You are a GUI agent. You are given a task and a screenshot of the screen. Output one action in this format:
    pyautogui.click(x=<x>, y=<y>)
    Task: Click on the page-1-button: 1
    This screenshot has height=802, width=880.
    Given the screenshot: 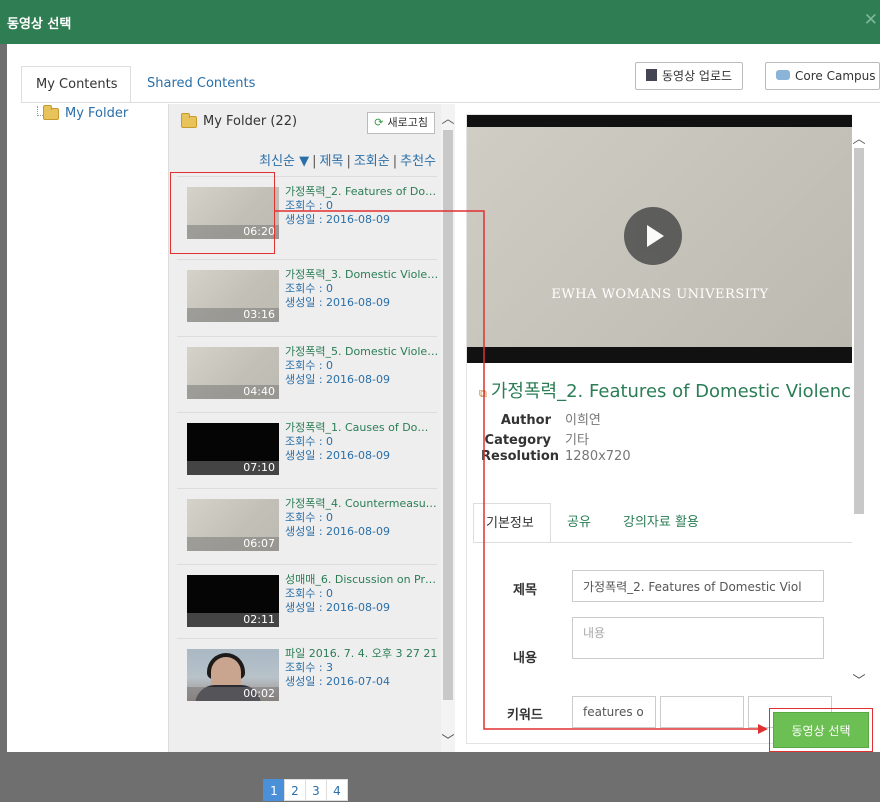 What is the action you would take?
    pyautogui.click(x=274, y=790)
    